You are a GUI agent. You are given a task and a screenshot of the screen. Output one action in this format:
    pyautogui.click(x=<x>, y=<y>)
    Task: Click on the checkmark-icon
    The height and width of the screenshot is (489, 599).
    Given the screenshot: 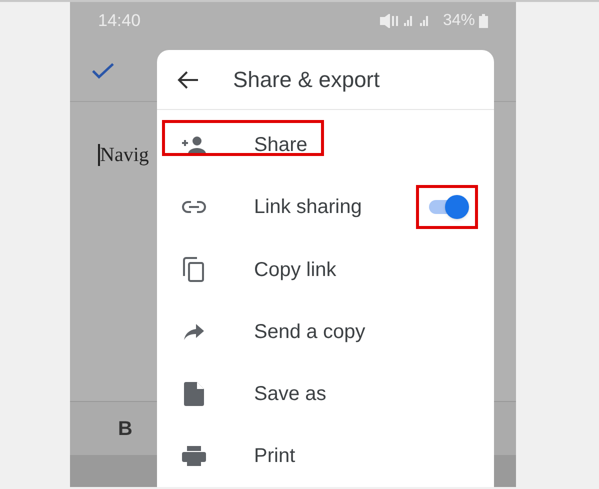 What is the action you would take?
    pyautogui.click(x=103, y=70)
    